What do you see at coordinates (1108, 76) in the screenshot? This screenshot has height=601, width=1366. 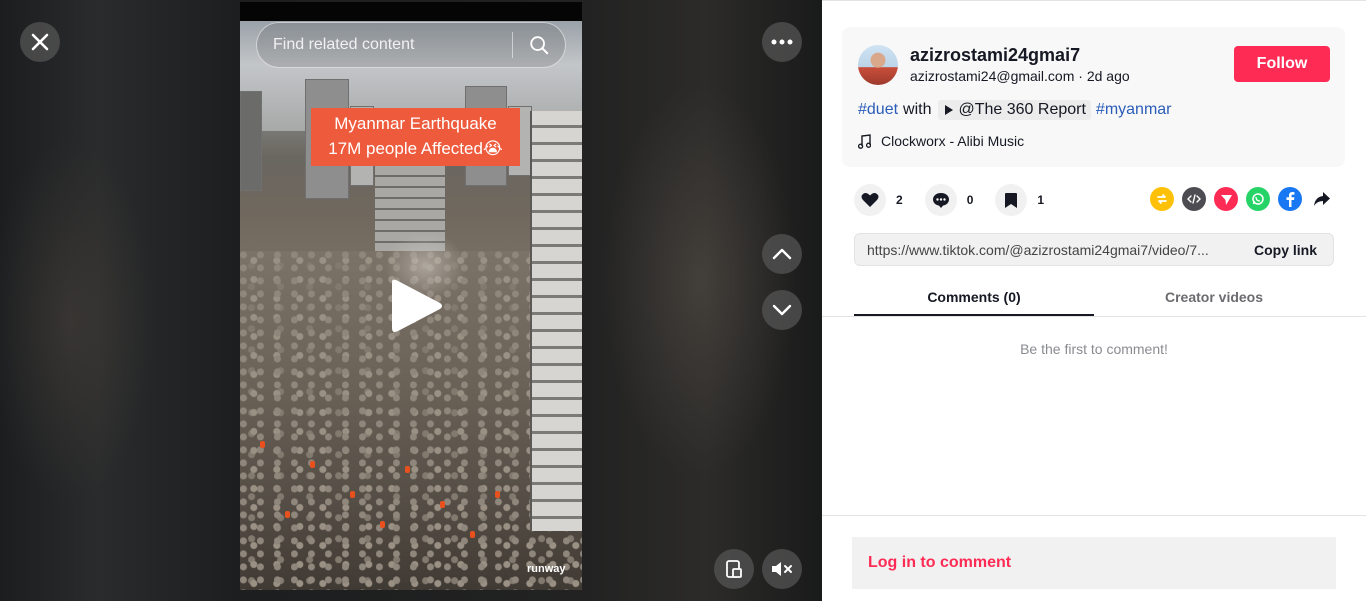 I see `posted-time: 2d ago` at bounding box center [1108, 76].